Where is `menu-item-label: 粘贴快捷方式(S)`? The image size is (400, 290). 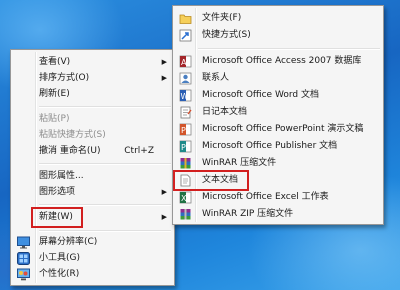
menu-item-label: 粘贴快捷方式(S) is located at coordinates (72, 135).